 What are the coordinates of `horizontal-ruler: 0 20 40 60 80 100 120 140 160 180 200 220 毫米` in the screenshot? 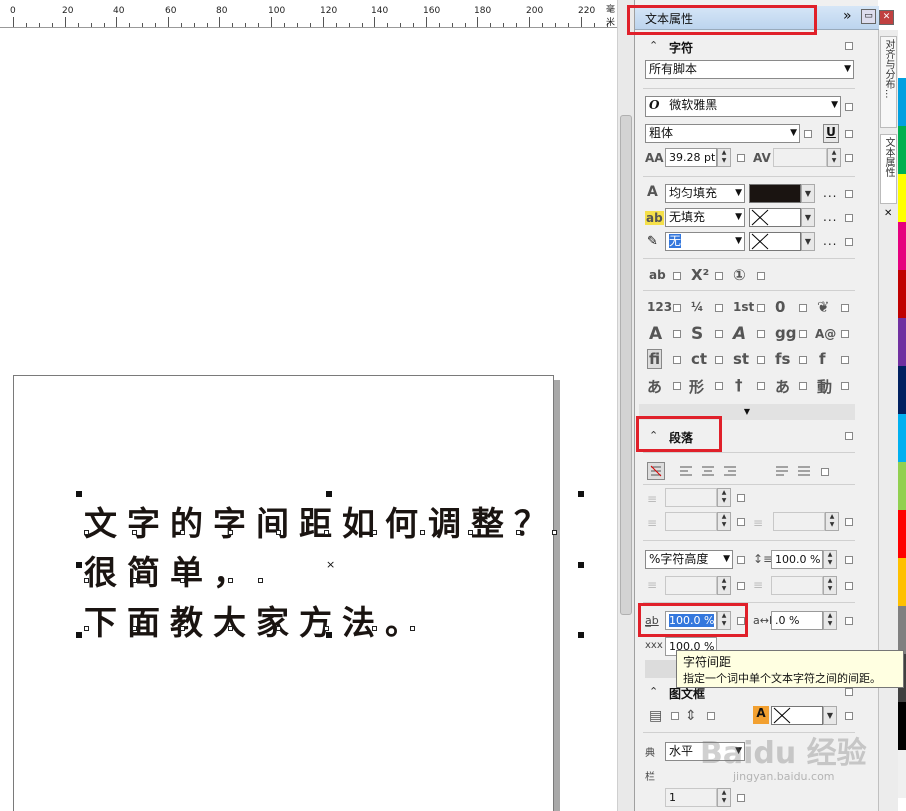 It's located at (310, 14).